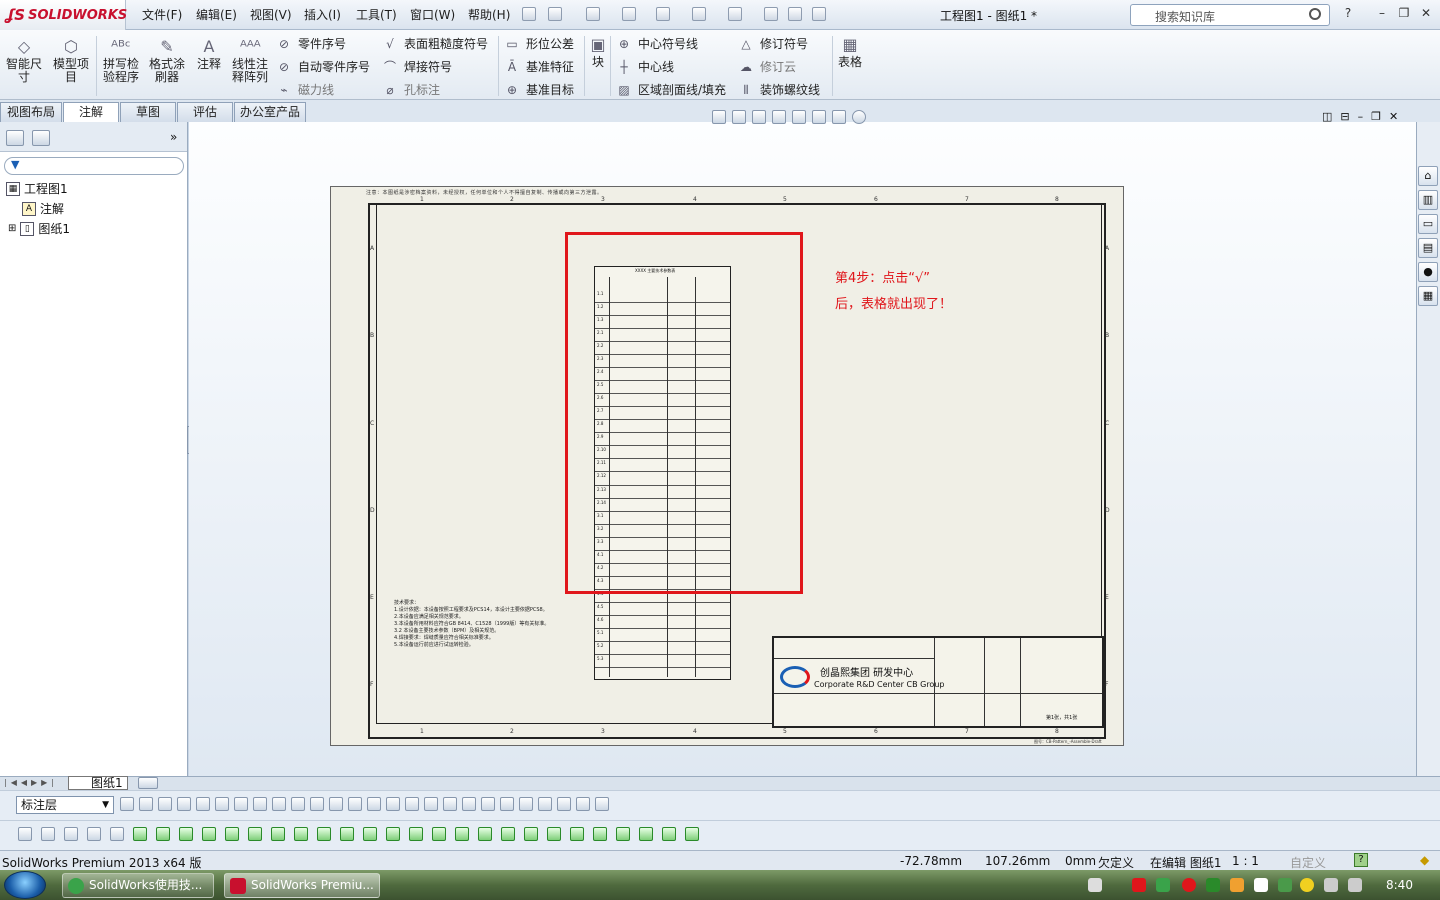 The height and width of the screenshot is (900, 1440). What do you see at coordinates (1308, 862) in the screenshot?
I see `status-units: 自定义` at bounding box center [1308, 862].